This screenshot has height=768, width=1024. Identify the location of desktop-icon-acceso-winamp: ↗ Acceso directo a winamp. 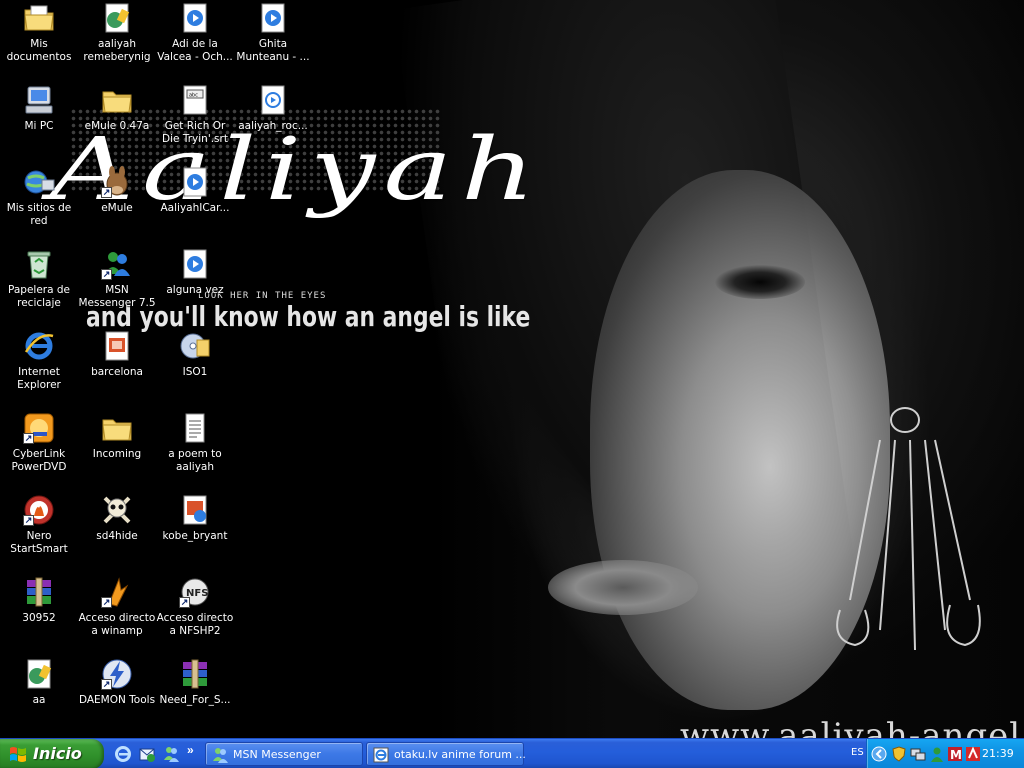
(117, 614).